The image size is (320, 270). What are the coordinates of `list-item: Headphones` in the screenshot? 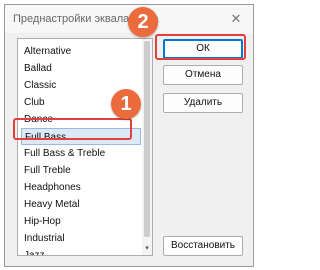 It's located at (52, 187).